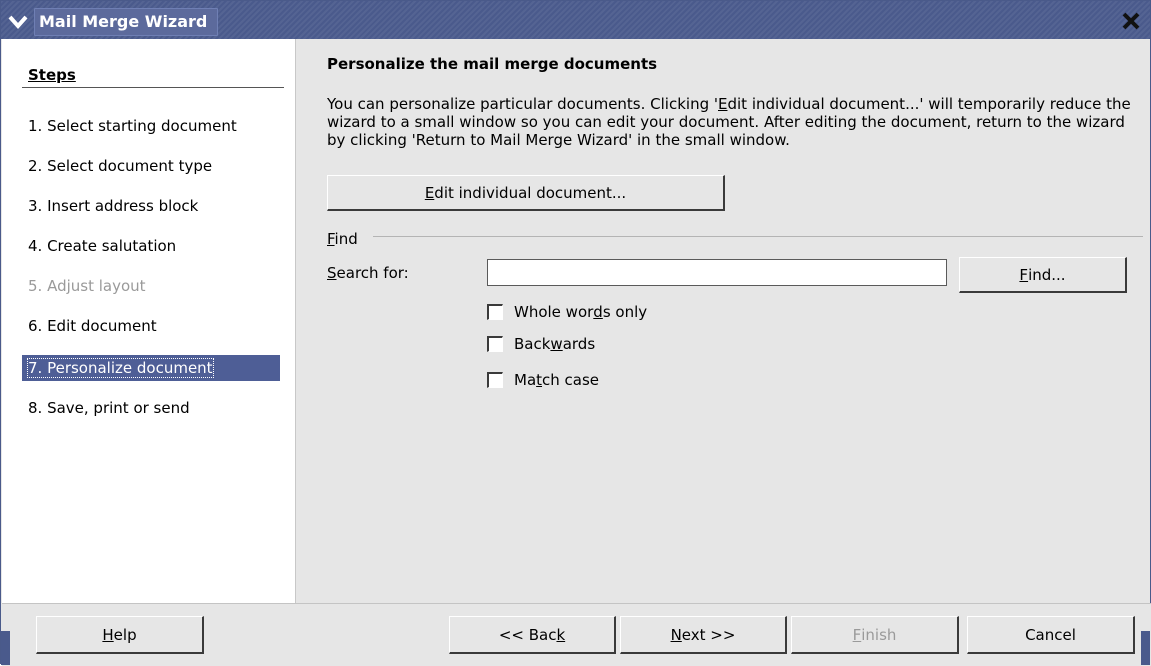 This screenshot has width=1151, height=666. What do you see at coordinates (120, 368) in the screenshot?
I see `step-label: 7. Personalize document` at bounding box center [120, 368].